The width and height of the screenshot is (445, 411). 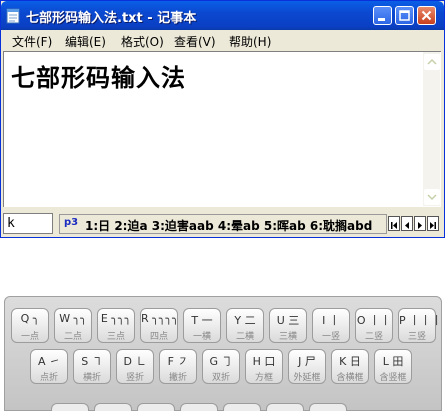 What do you see at coordinates (160, 318) in the screenshot?
I see `key-label: R ╮╮╮╮` at bounding box center [160, 318].